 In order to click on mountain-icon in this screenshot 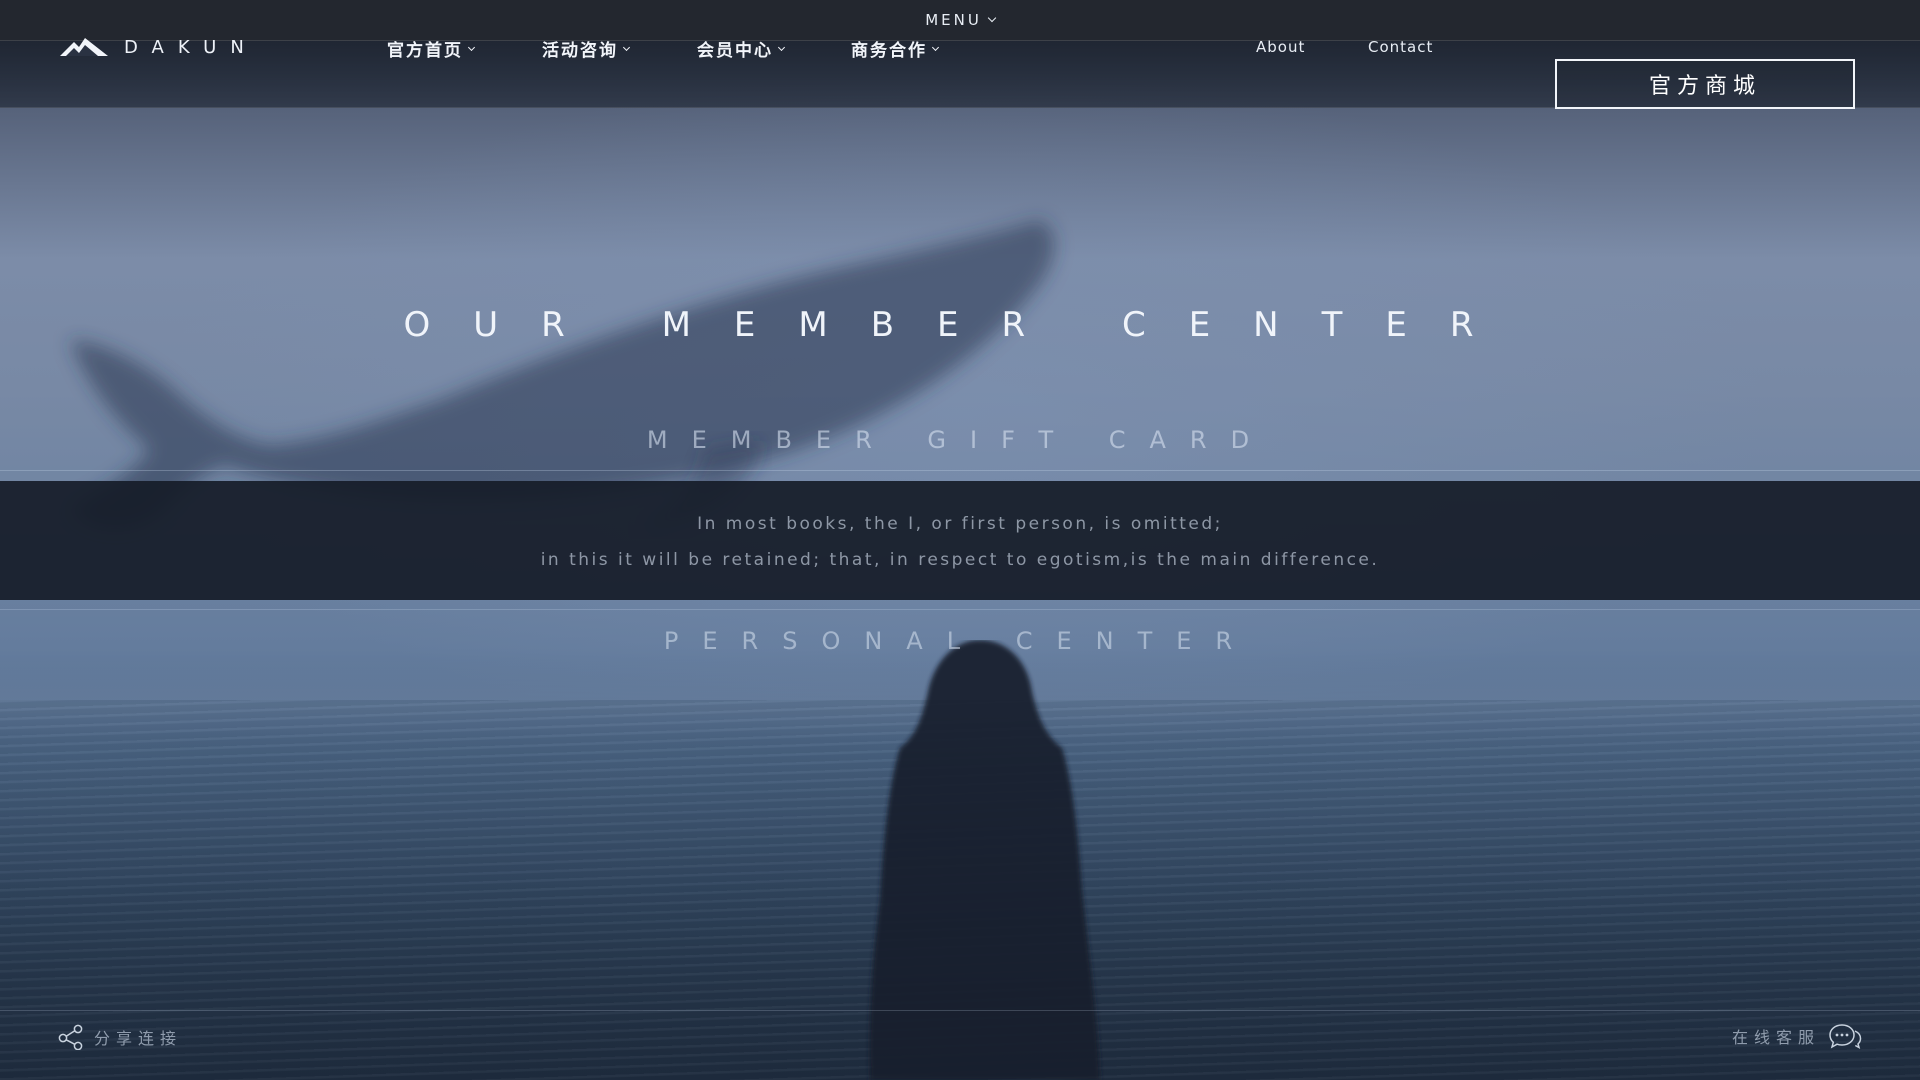, I will do `click(84, 47)`.